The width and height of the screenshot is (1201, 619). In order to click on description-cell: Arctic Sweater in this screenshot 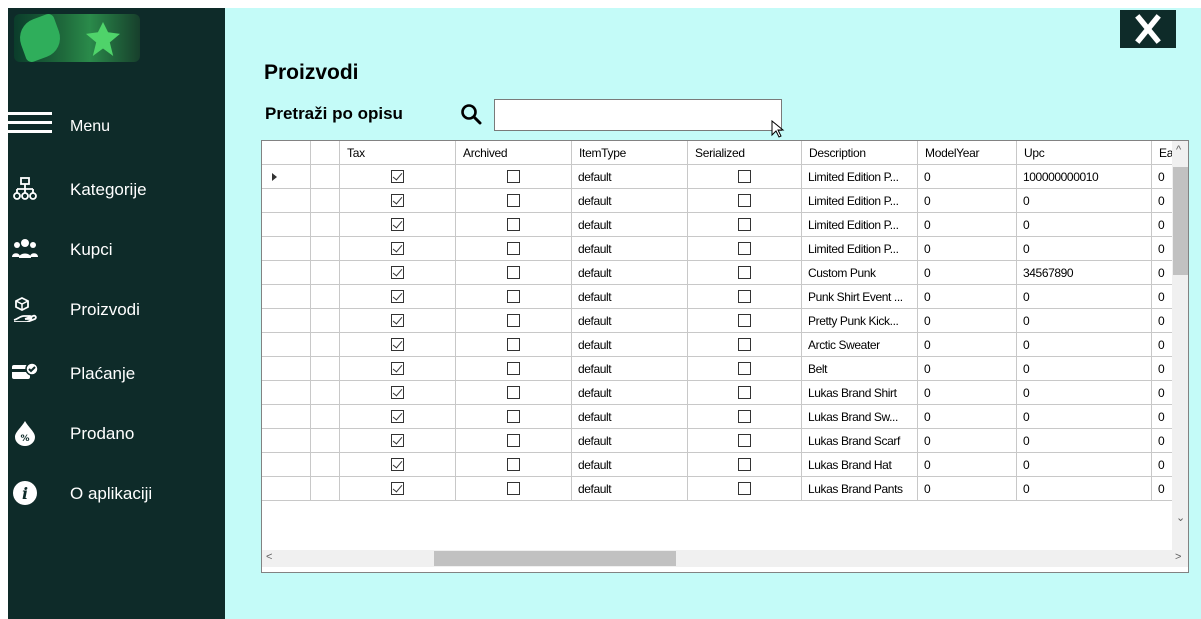, I will do `click(860, 345)`.